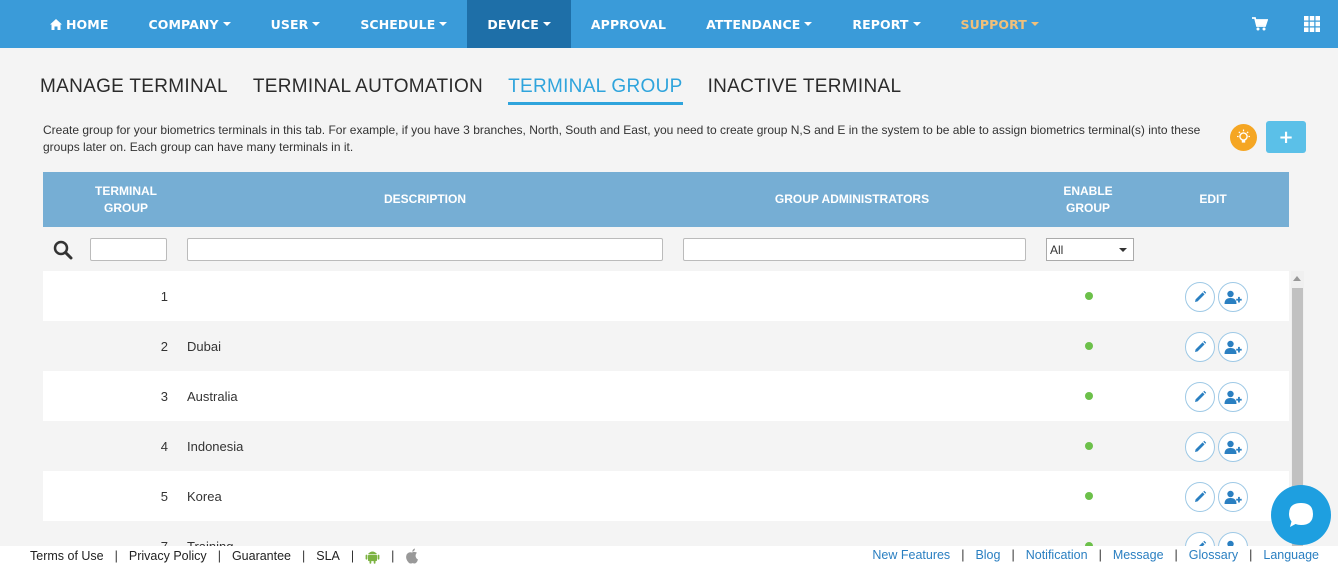 The height and width of the screenshot is (566, 1338). I want to click on nav-home: HOME, so click(64, 24).